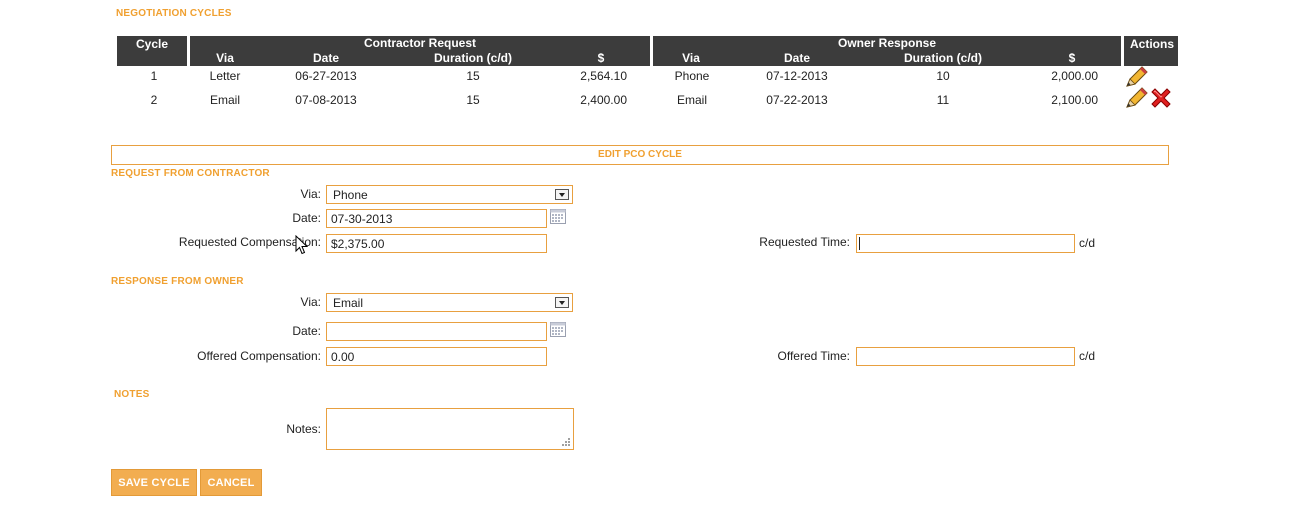 The height and width of the screenshot is (526, 1290). Describe the element at coordinates (306, 331) in the screenshot. I see `response-date-label: Date:` at that location.